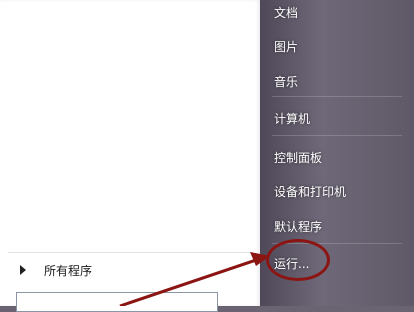  What do you see at coordinates (292, 118) in the screenshot?
I see `menu-item-label: 计算机` at bounding box center [292, 118].